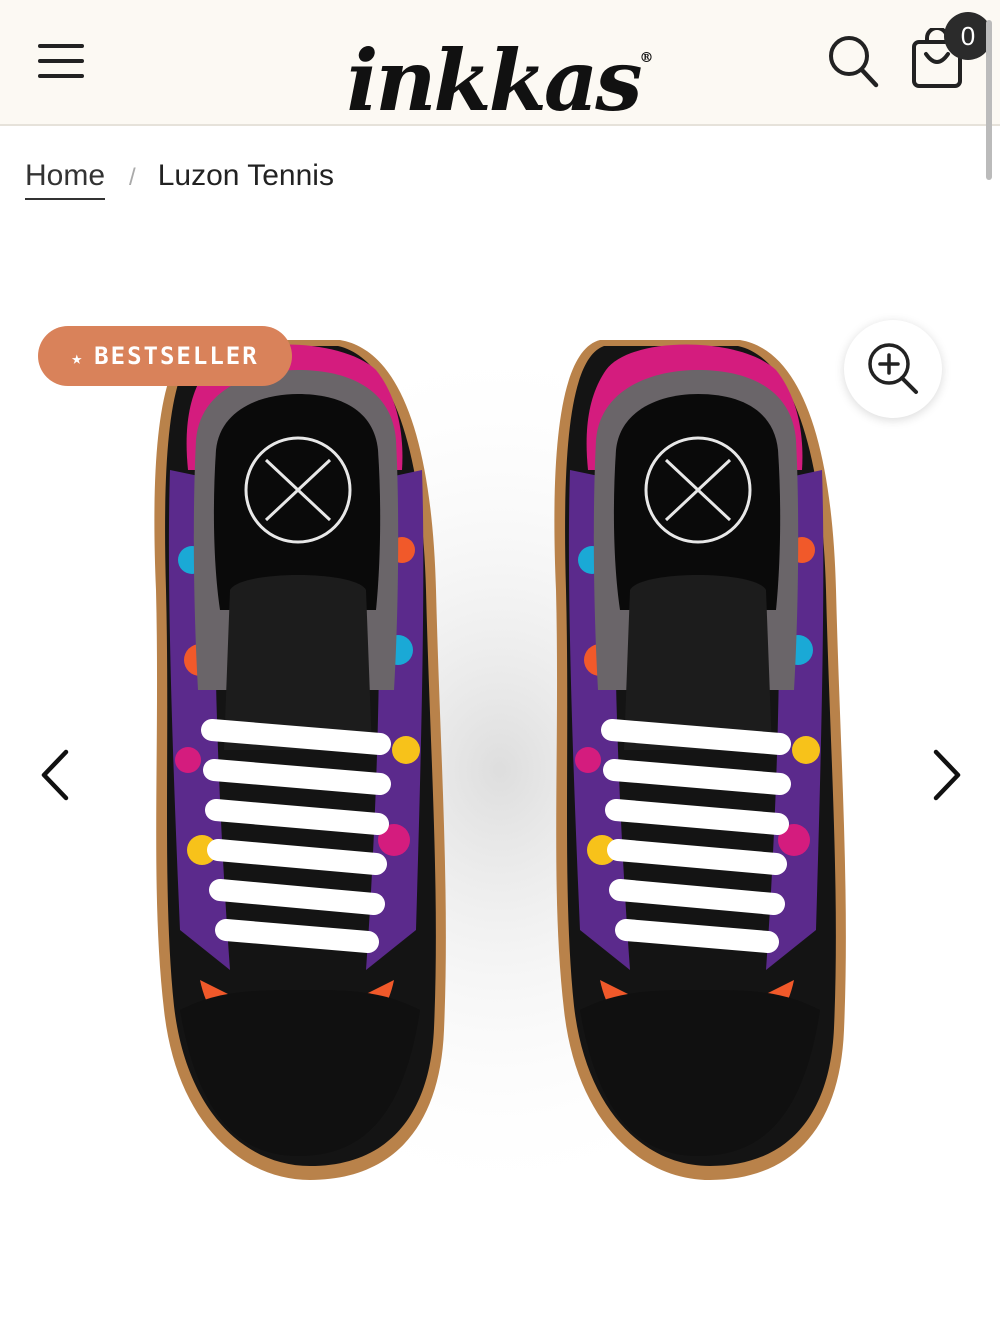  I want to click on brand-logo: inkkas®, so click(500, 69).